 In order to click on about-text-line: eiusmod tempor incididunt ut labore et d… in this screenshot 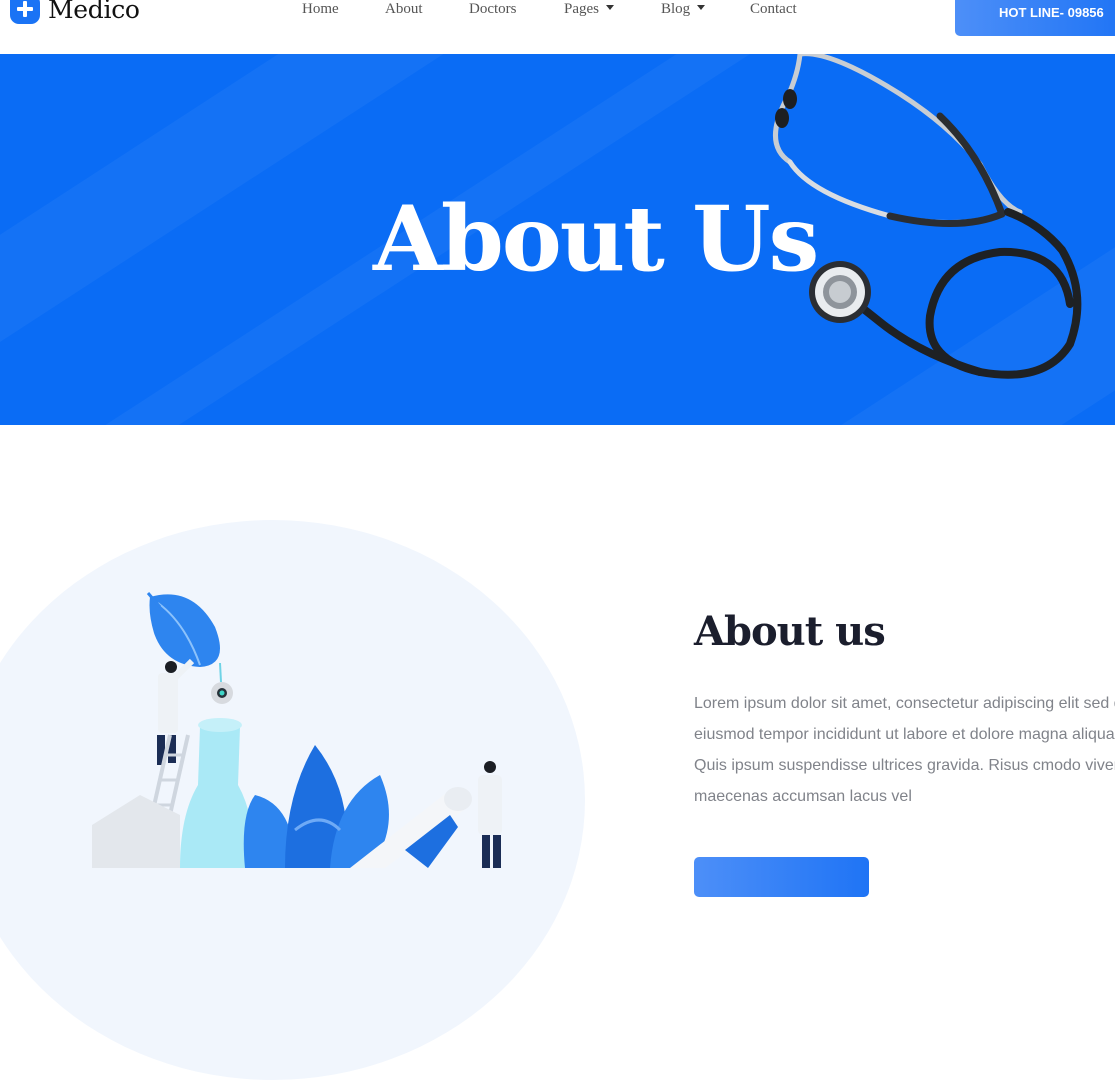, I will do `click(904, 734)`.